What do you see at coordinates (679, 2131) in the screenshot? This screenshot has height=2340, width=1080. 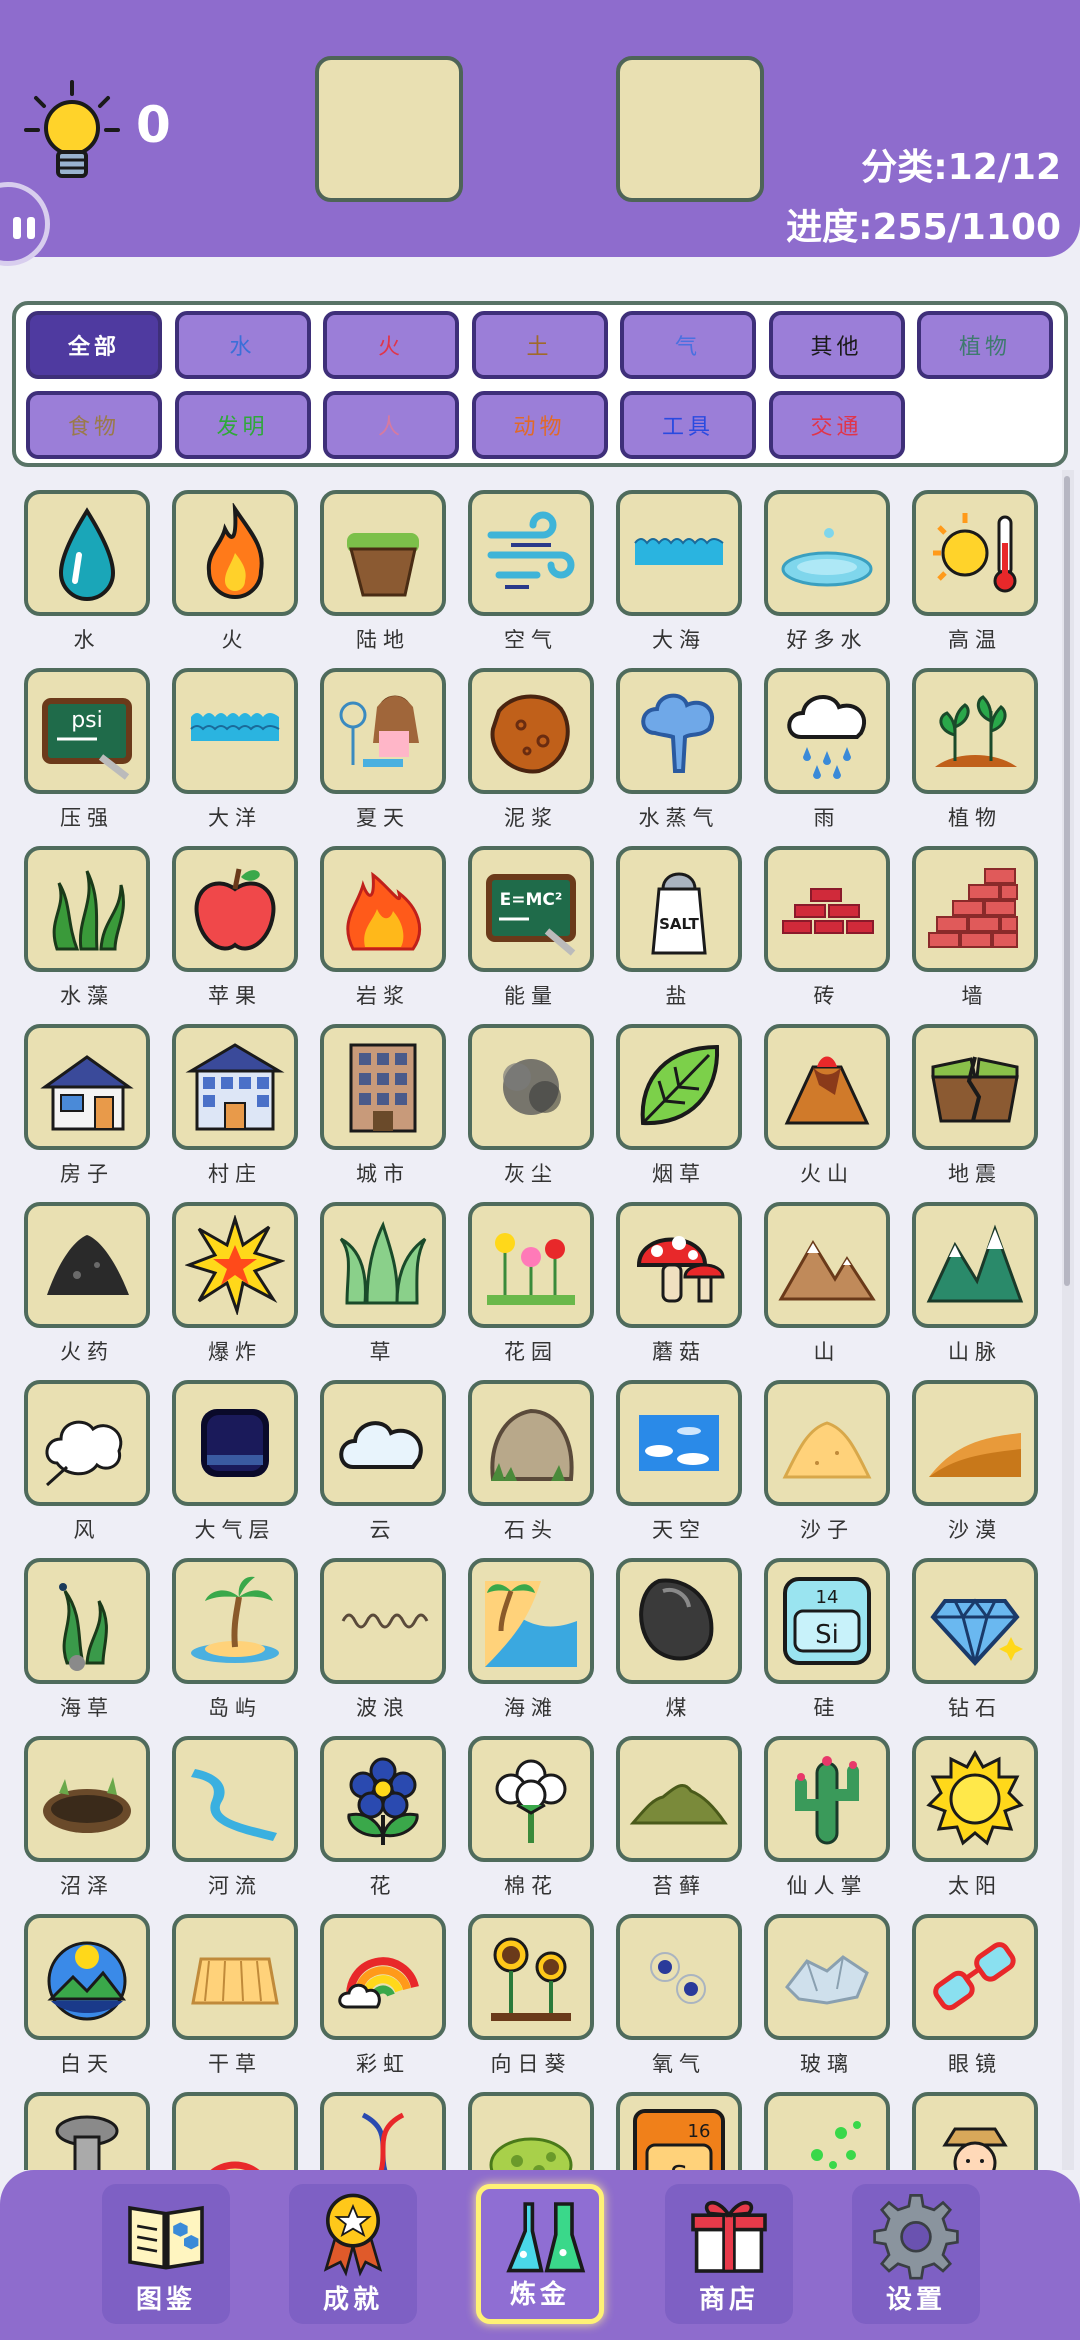 I see `element-tile: 16 S` at bounding box center [679, 2131].